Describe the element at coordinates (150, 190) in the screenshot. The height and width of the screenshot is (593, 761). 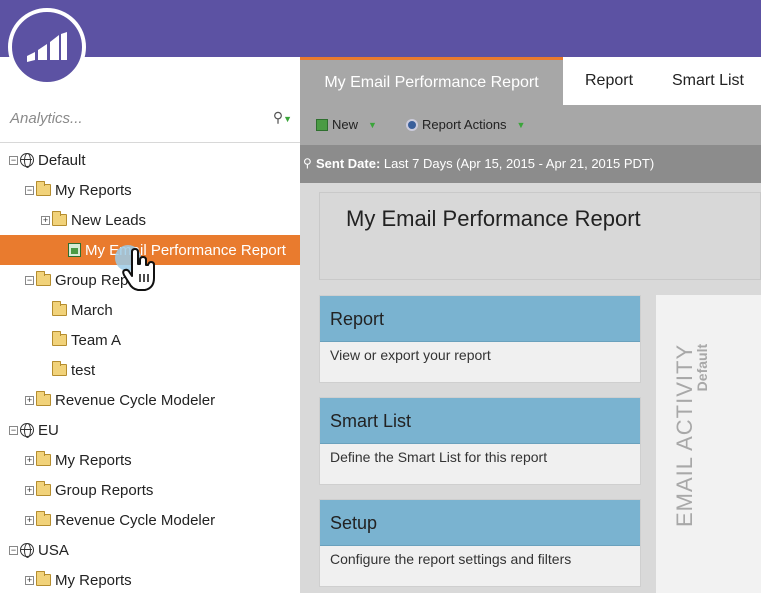
I see `tree-item: − My Reports` at that location.